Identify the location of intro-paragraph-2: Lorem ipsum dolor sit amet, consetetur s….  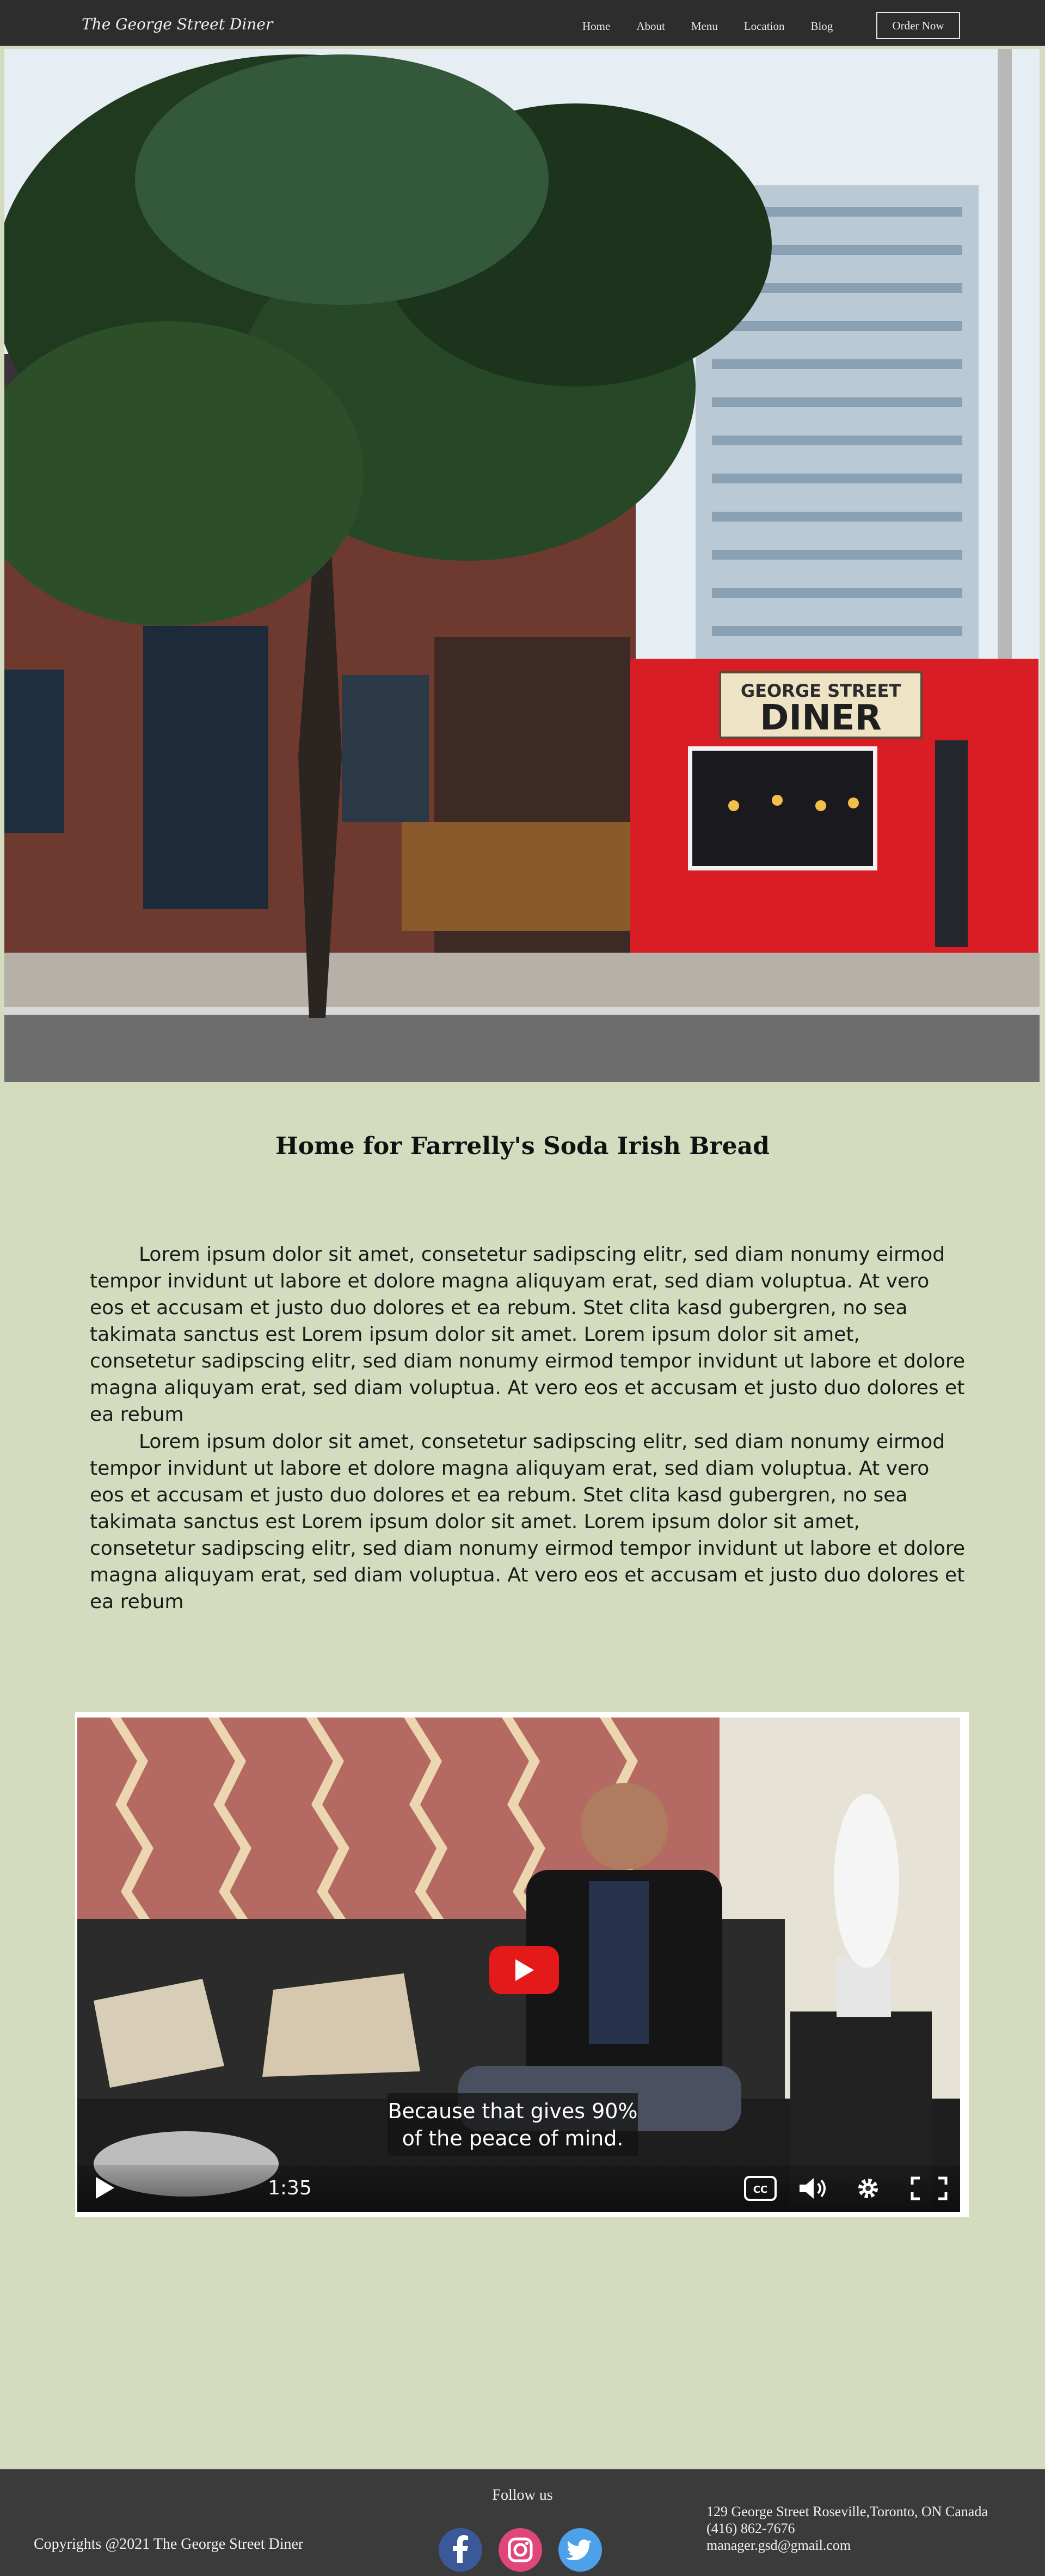
(529, 1521).